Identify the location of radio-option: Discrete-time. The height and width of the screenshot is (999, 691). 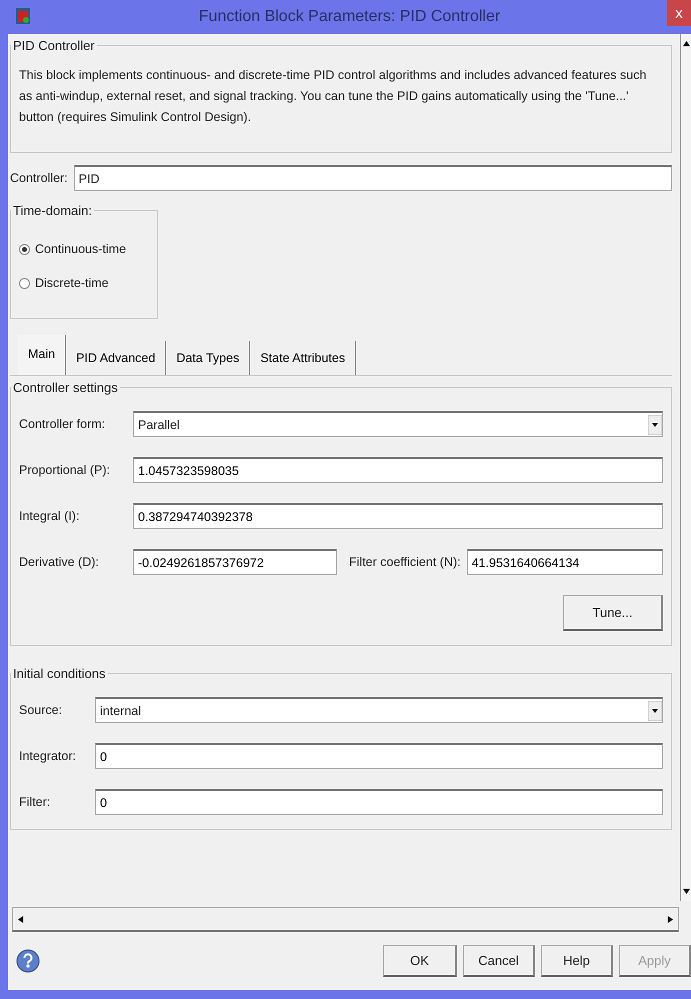
(84, 283).